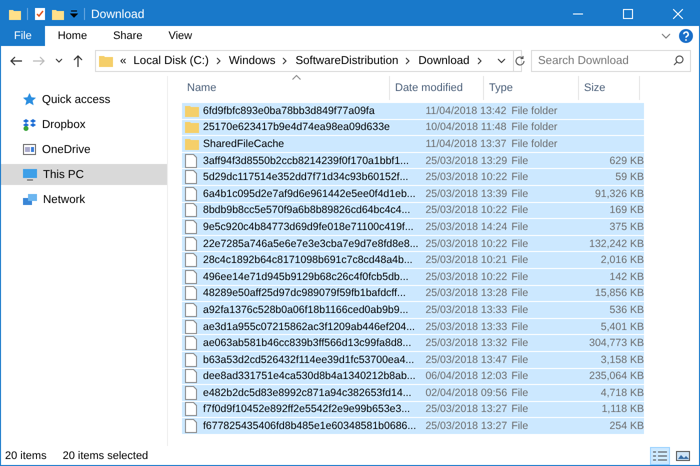 Image resolution: width=700 pixels, height=466 pixels. I want to click on address-bar: « Local Disk (C:) Windows SoftwareDistribution Download, so click(308, 61).